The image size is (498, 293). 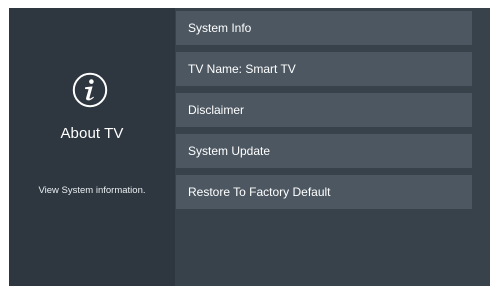 I want to click on page-title: About TV, so click(x=92, y=133).